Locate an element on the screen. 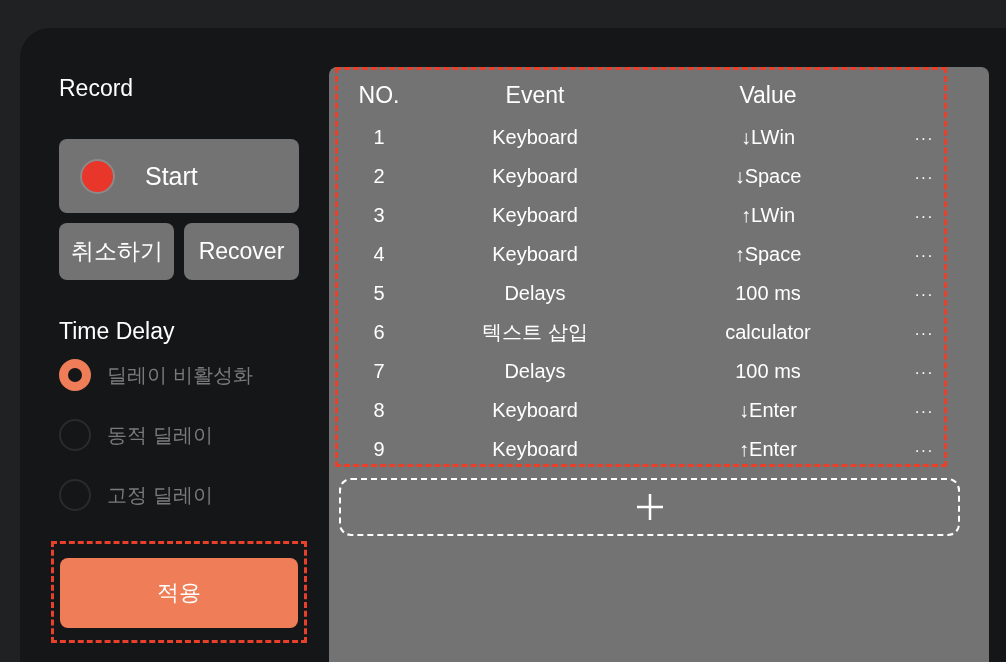 The width and height of the screenshot is (1006, 662). plus-icon is located at coordinates (649, 507).